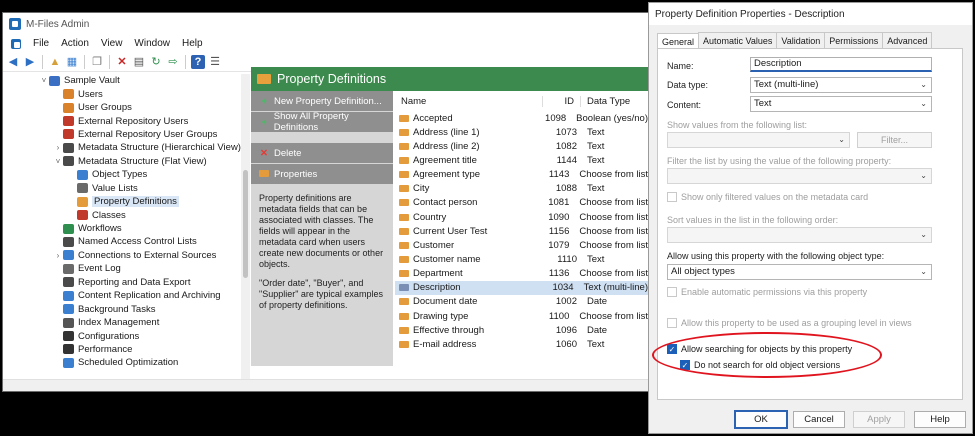 This screenshot has width=975, height=436. What do you see at coordinates (521, 274) in the screenshot?
I see `table-row: Department 1136 Choose from list` at bounding box center [521, 274].